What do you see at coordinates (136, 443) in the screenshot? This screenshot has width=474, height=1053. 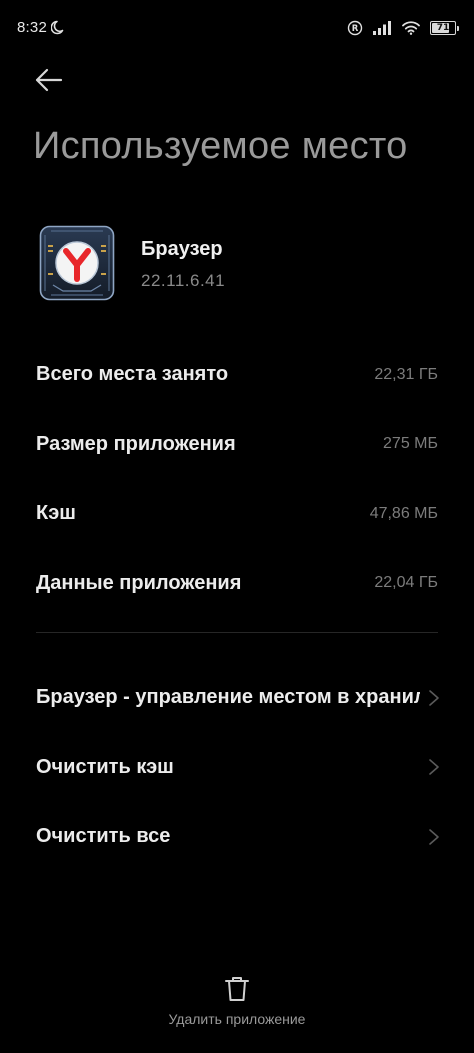 I see `stat-label: Размер приложения` at bounding box center [136, 443].